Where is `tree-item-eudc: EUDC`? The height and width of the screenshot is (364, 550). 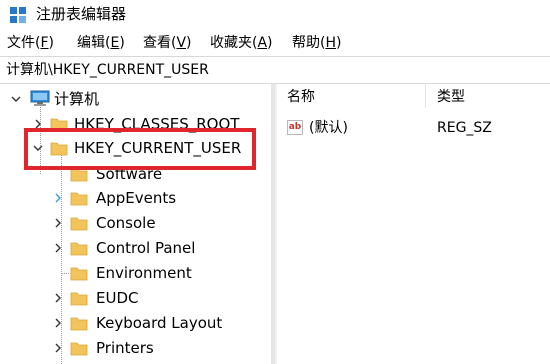
tree-item-eudc: EUDC is located at coordinates (135, 298).